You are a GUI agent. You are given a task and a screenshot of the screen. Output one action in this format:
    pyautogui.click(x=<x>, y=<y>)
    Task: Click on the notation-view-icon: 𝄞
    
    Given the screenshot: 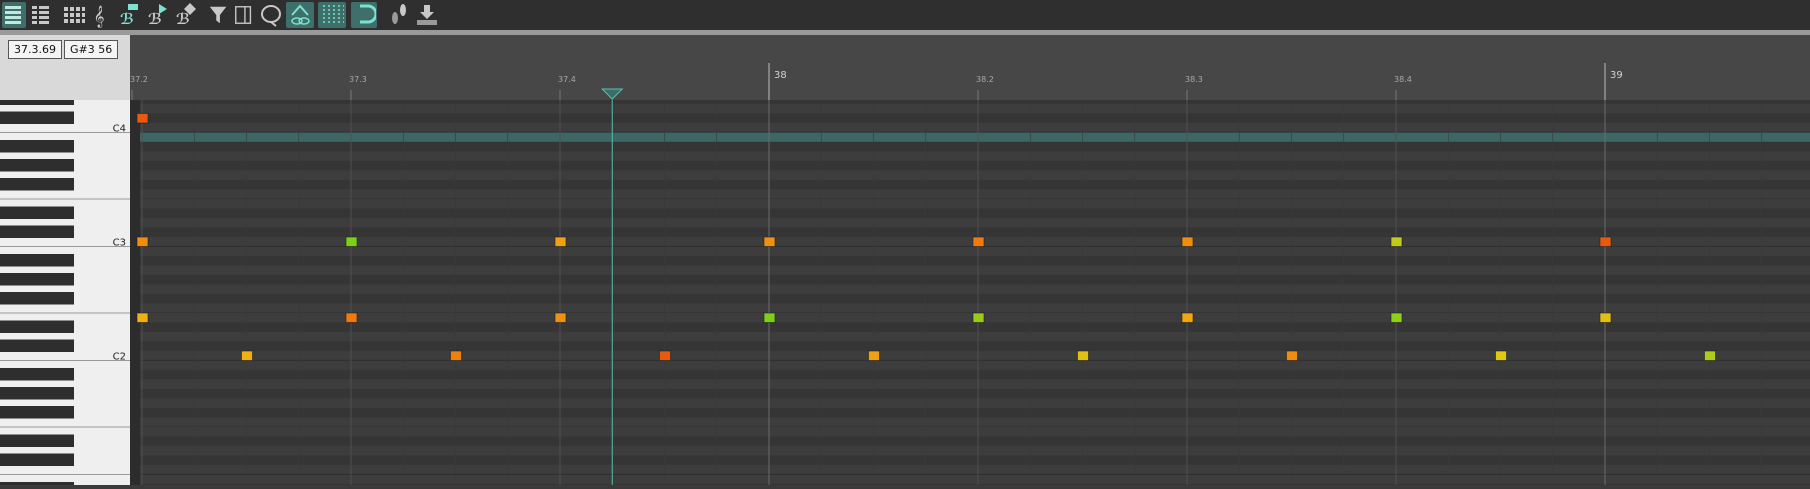 What is the action you would take?
    pyautogui.click(x=99, y=16)
    